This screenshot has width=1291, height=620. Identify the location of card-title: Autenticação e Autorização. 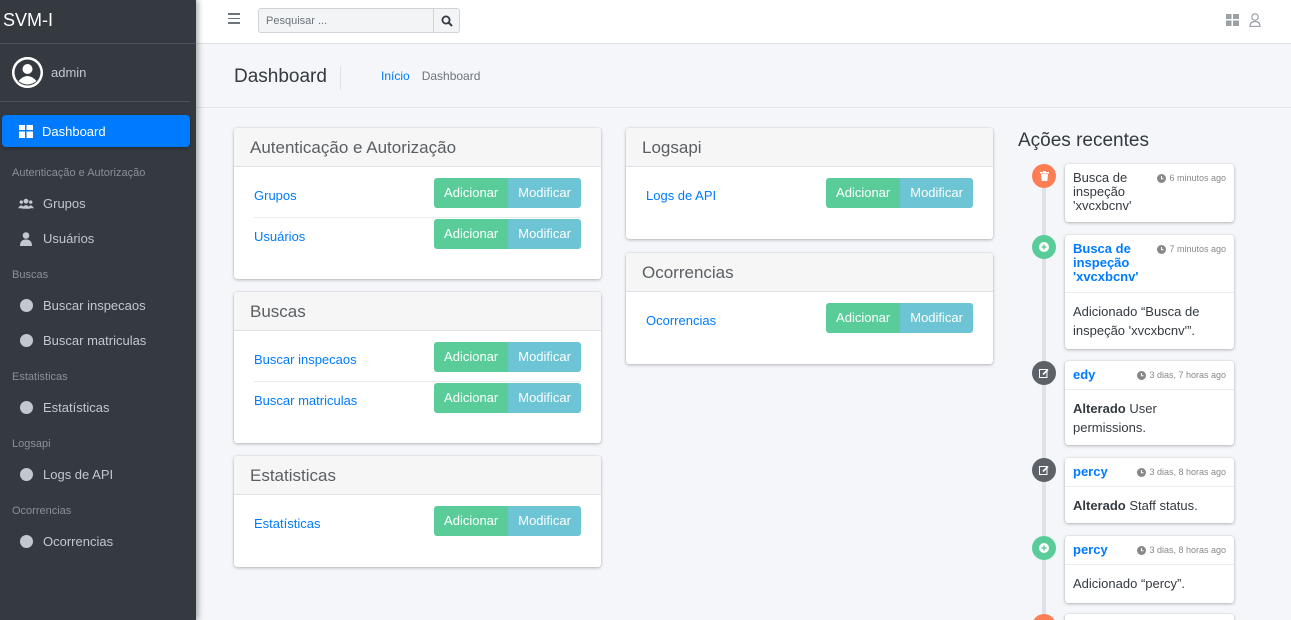
(417, 147).